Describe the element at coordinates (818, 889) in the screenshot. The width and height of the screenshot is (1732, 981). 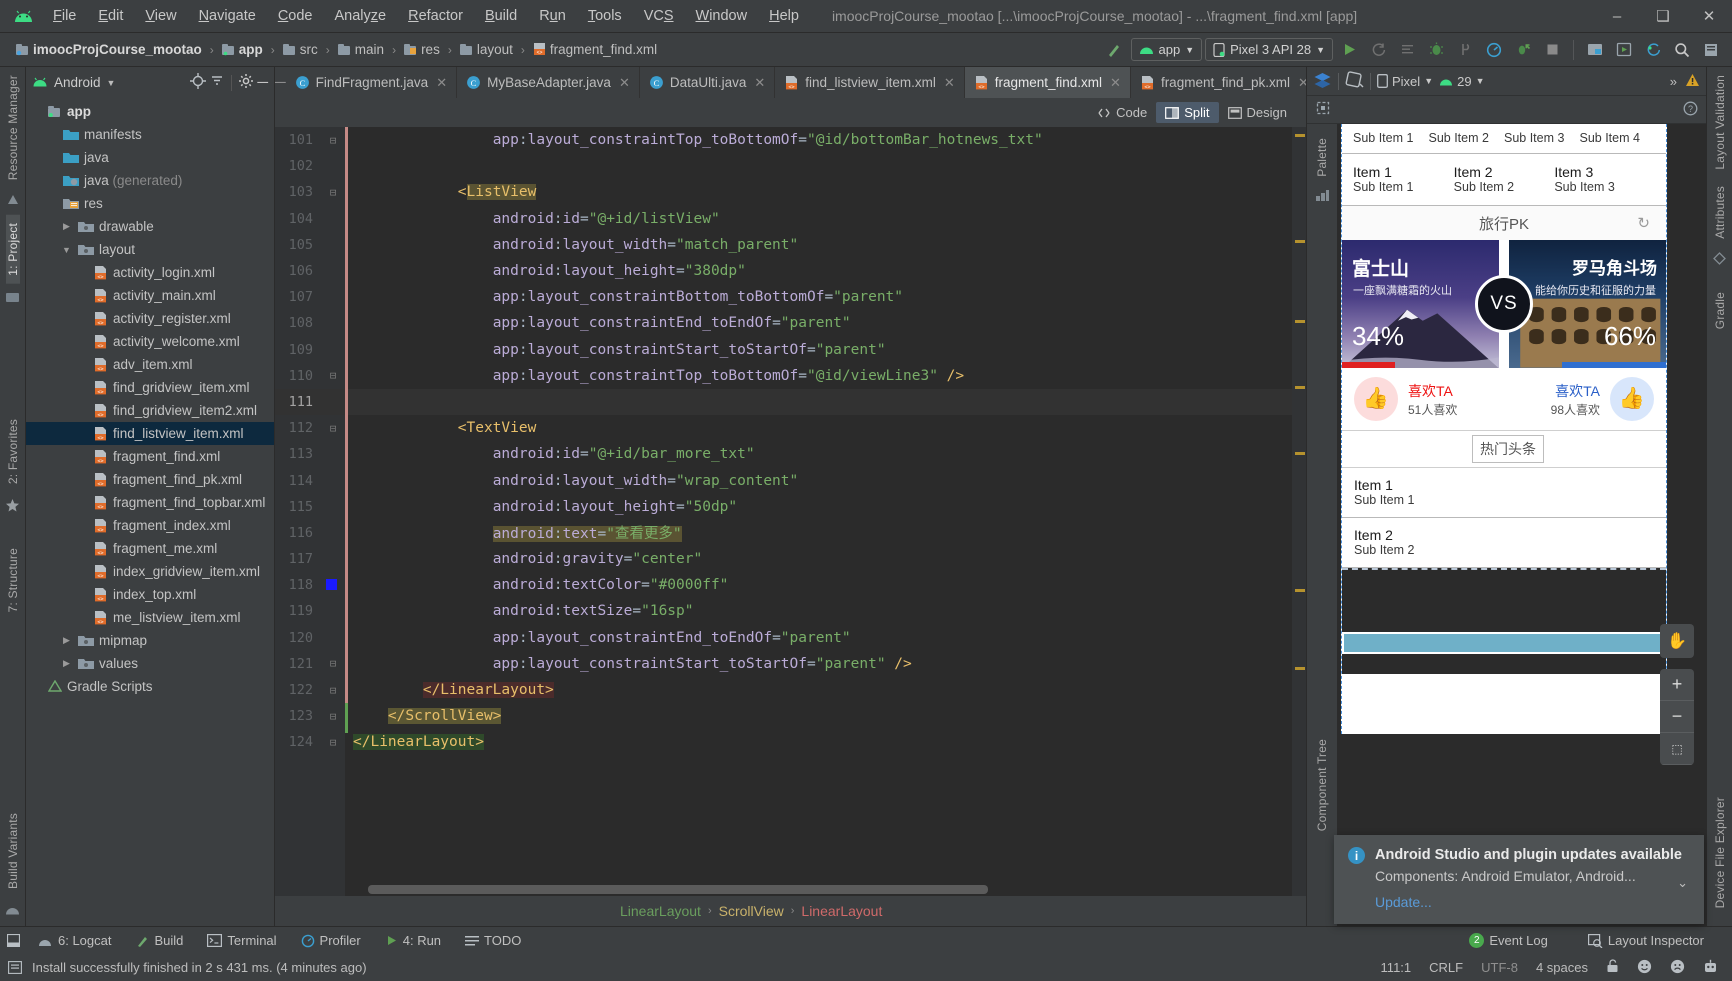
I see `editor-horizontal-scrollbar` at that location.